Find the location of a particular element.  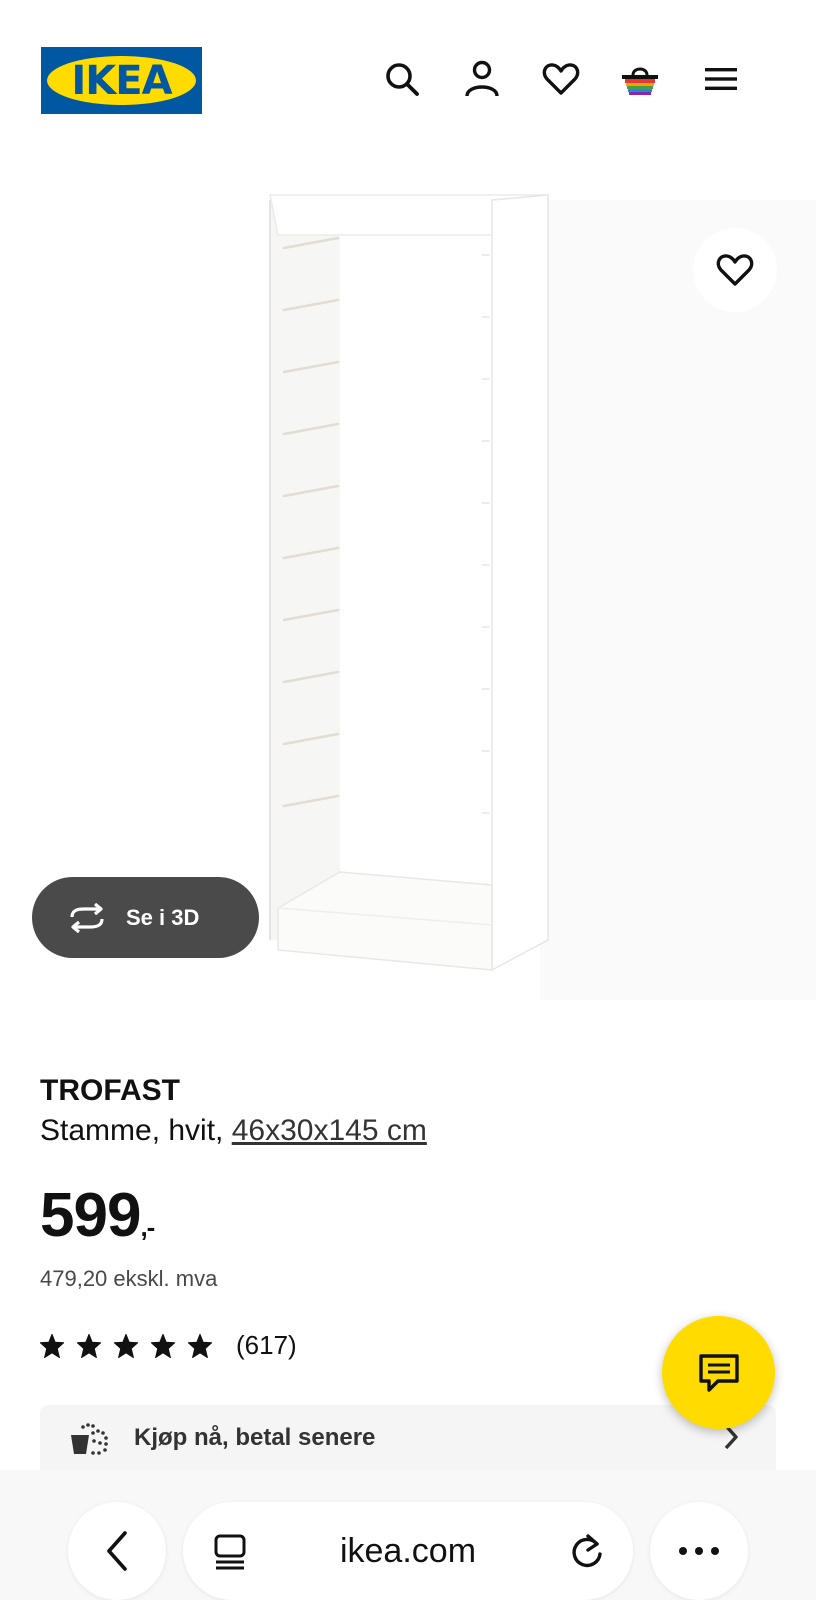

add-to-favorites-button is located at coordinates (735, 270).